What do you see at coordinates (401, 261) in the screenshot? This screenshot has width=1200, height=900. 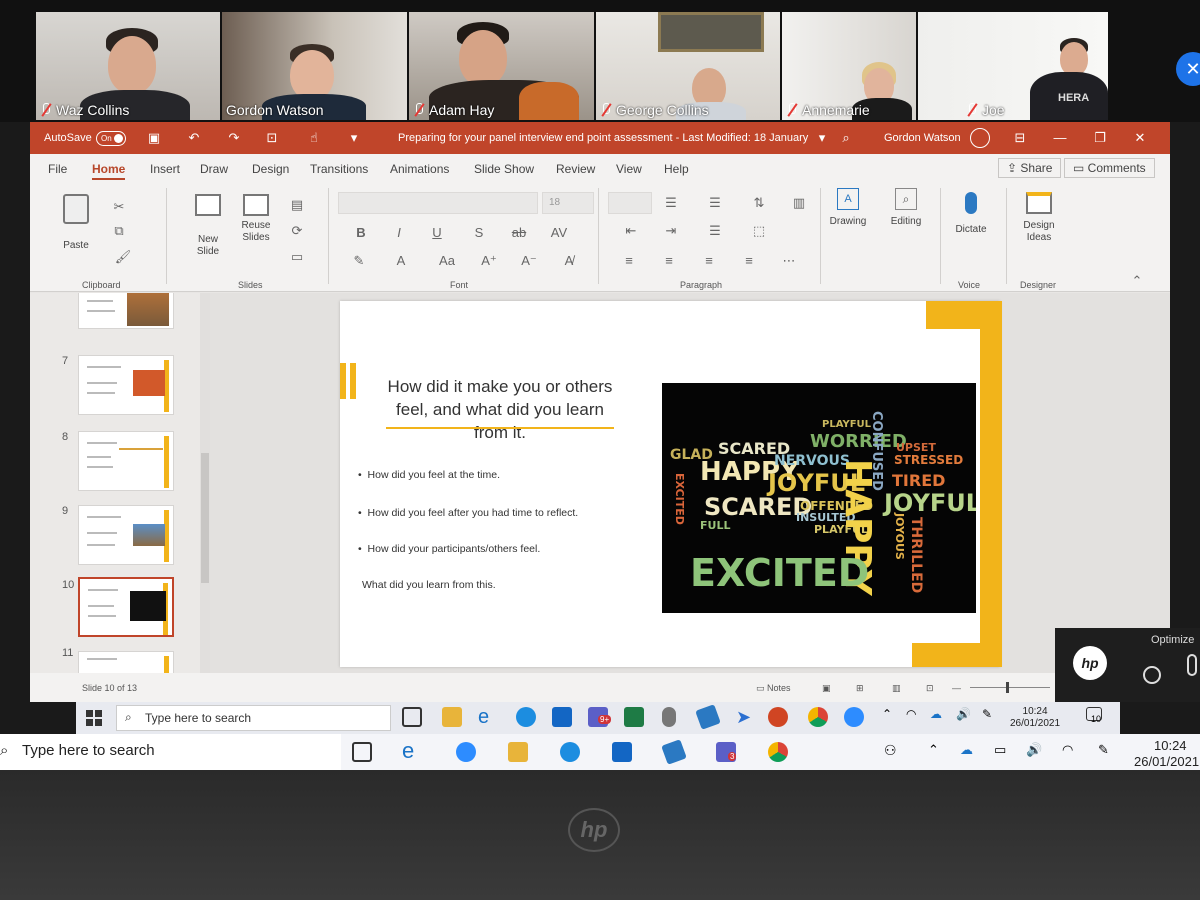 I see `font-color-icon: A` at bounding box center [401, 261].